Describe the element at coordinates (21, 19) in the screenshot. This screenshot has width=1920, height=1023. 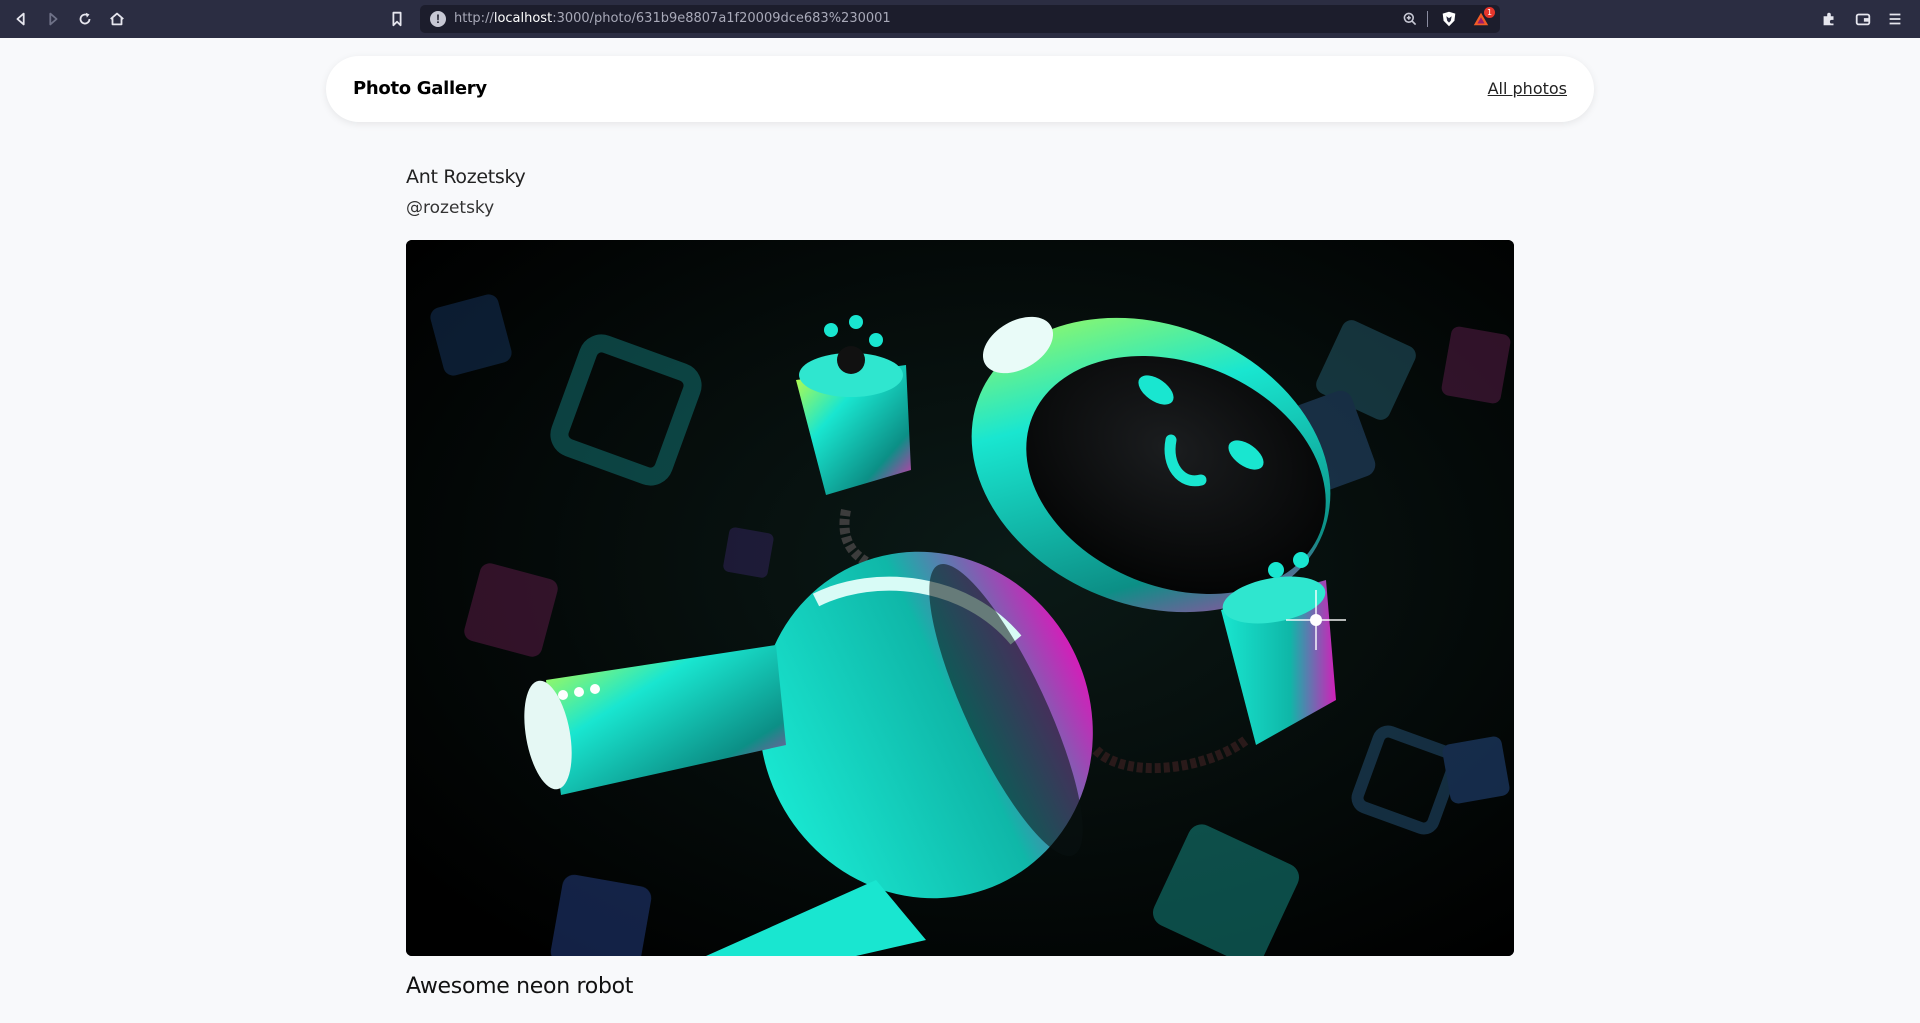
I see `back-icon` at that location.